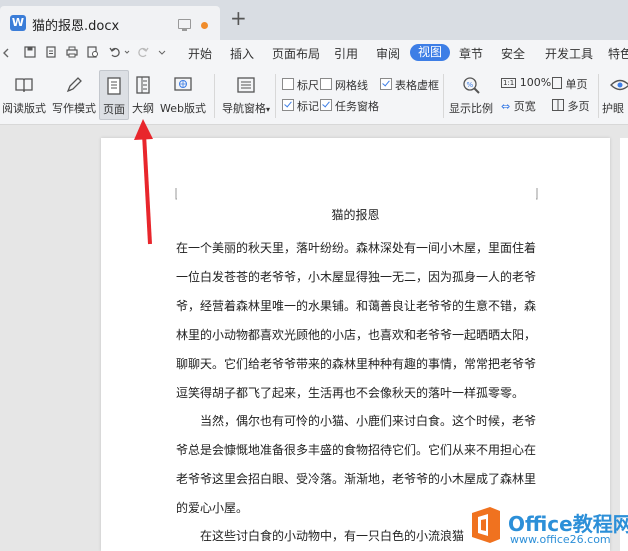 The height and width of the screenshot is (551, 628). I want to click on read-mode-button: 阅读版式, so click(24, 94).